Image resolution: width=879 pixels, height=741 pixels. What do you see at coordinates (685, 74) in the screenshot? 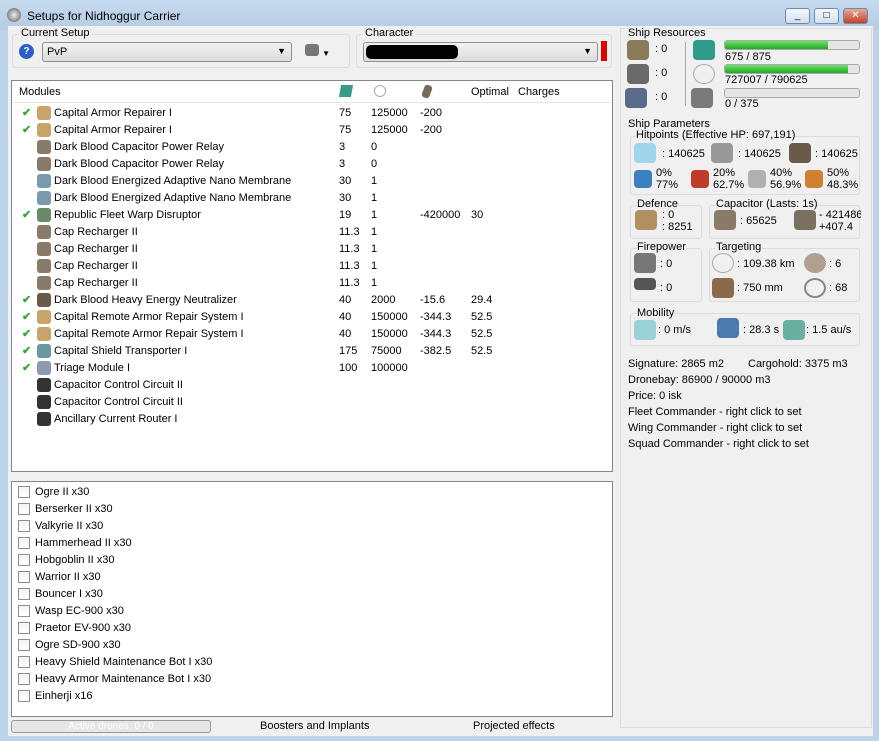
I see `divider` at bounding box center [685, 74].